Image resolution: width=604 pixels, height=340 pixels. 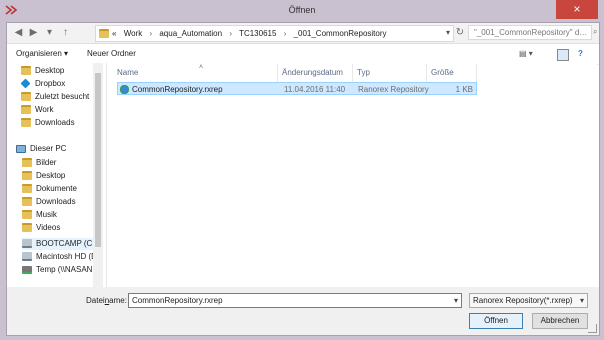 I want to click on open-button: Öffnen, so click(x=496, y=321).